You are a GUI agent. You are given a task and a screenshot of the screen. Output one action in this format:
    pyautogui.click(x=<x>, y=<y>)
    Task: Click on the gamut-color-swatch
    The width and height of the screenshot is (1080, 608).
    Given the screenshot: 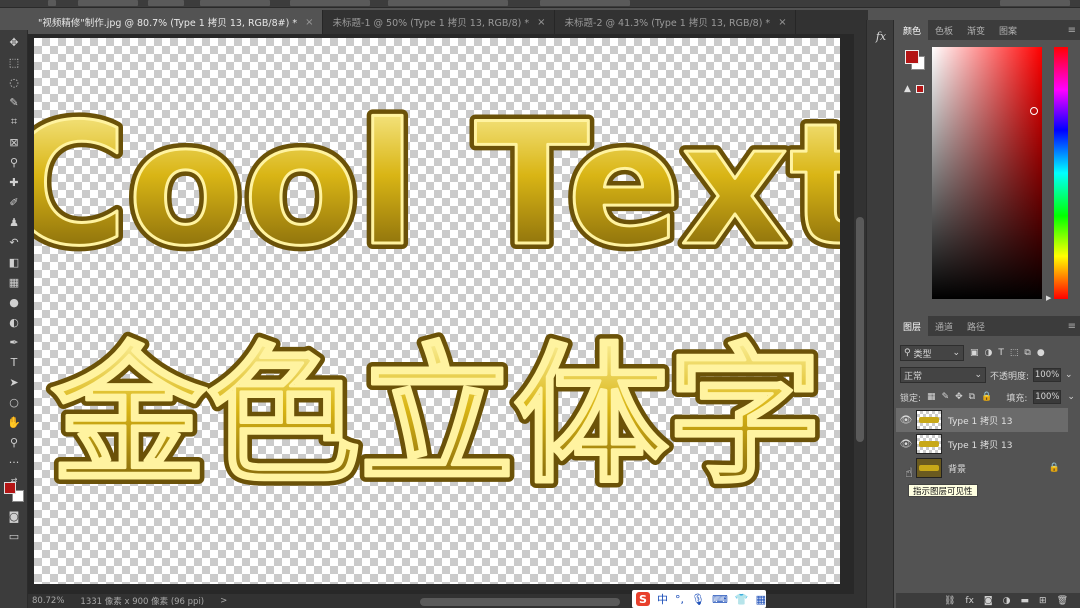 What is the action you would take?
    pyautogui.click(x=920, y=89)
    